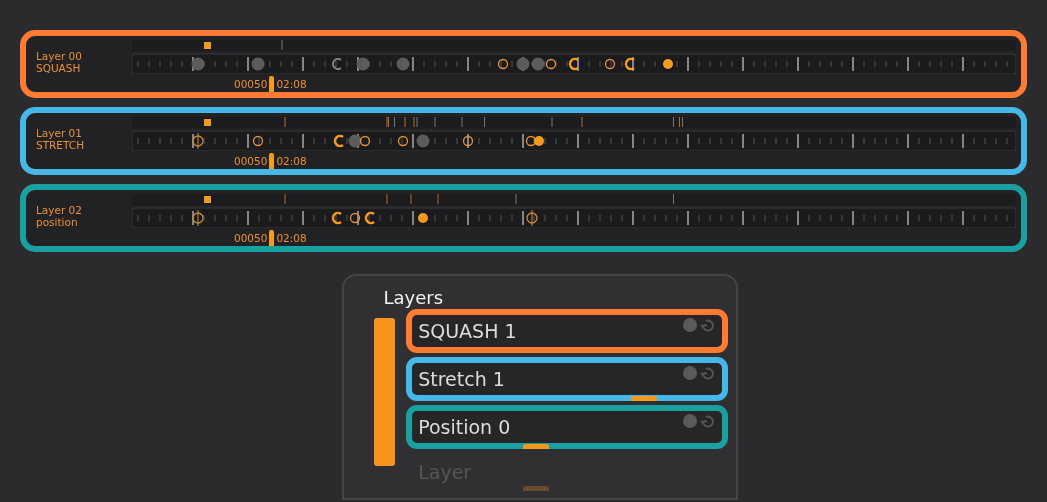 This screenshot has width=1047, height=502. What do you see at coordinates (59, 210) in the screenshot?
I see `layer-number-label: Layer 02` at bounding box center [59, 210].